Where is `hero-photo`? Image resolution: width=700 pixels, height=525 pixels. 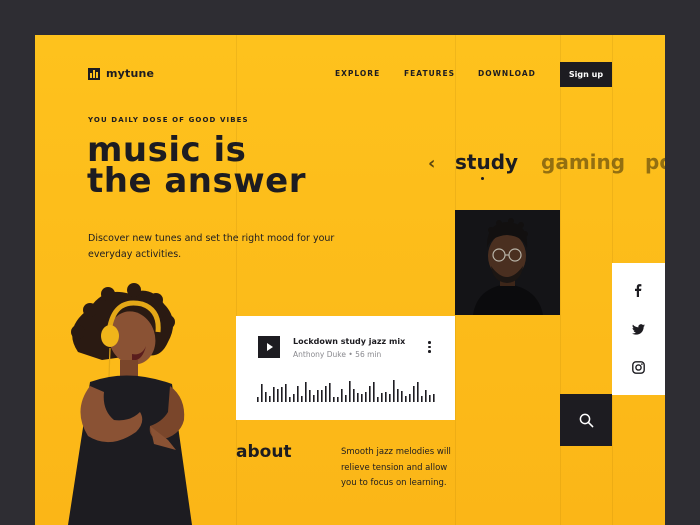 hero-photo is located at coordinates (130, 404).